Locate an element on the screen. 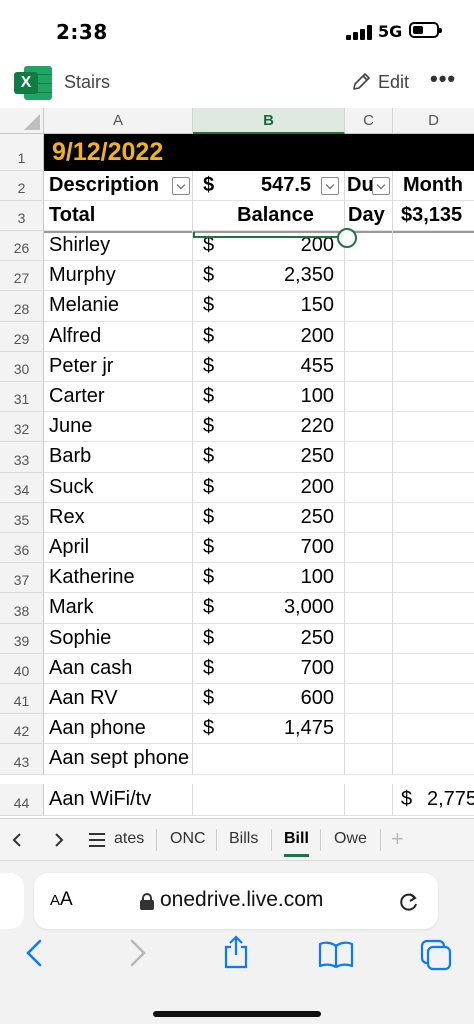 This screenshot has width=474, height=1024. name-cell: Rex is located at coordinates (118, 517).